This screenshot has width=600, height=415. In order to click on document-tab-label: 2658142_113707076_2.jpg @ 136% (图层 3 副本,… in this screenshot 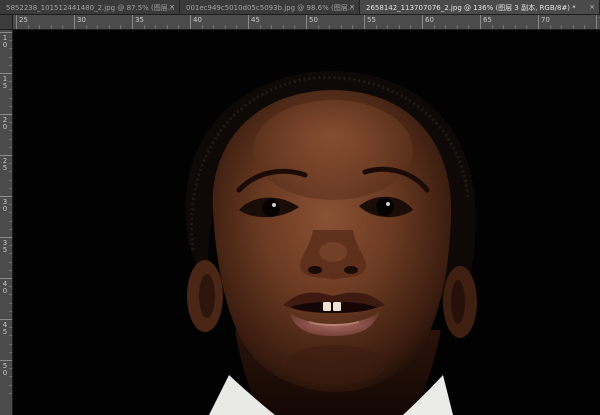, I will do `click(471, 7)`.